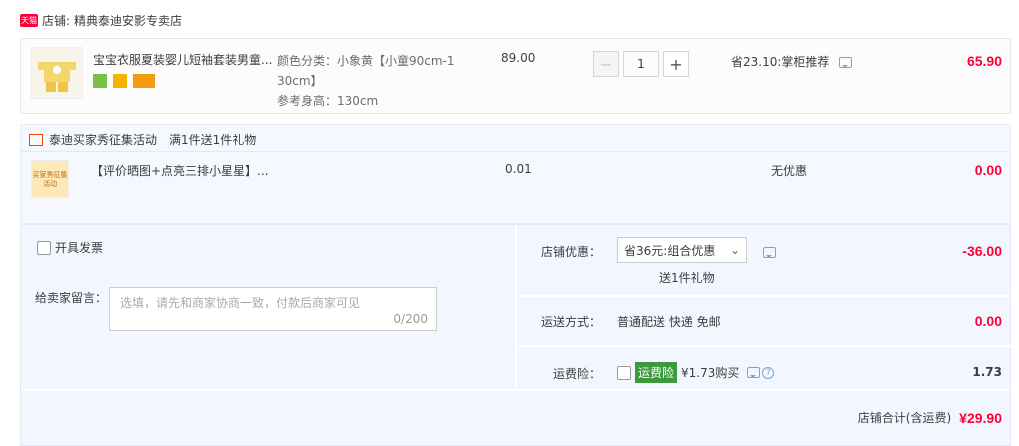 The image size is (1019, 446). What do you see at coordinates (29, 20) in the screenshot?
I see `tmall-icon: 天猫` at bounding box center [29, 20].